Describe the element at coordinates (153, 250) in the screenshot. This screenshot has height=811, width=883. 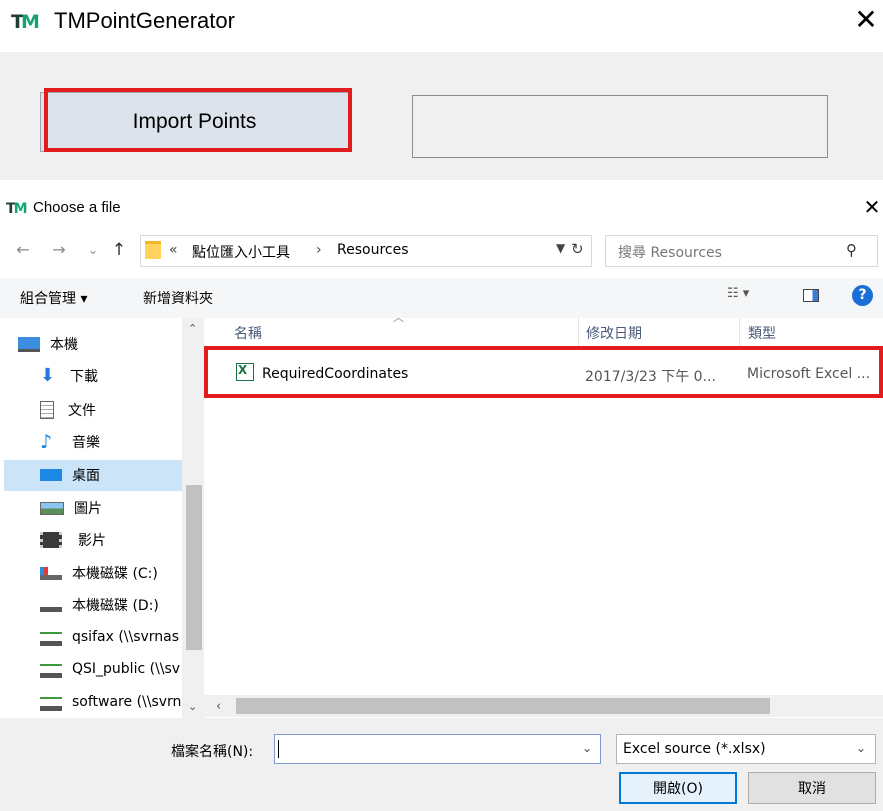
I see `folder-icon` at that location.